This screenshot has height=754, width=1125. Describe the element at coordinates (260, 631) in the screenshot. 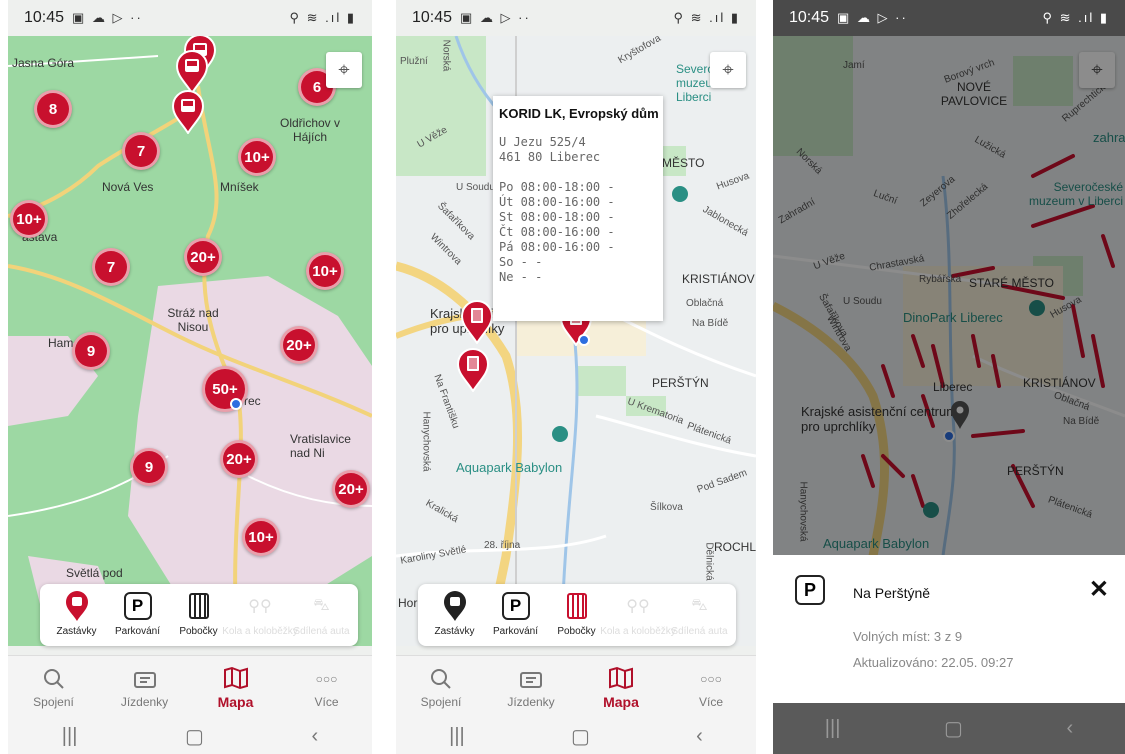

I see `filter-label: Kola a koloběžky` at that location.